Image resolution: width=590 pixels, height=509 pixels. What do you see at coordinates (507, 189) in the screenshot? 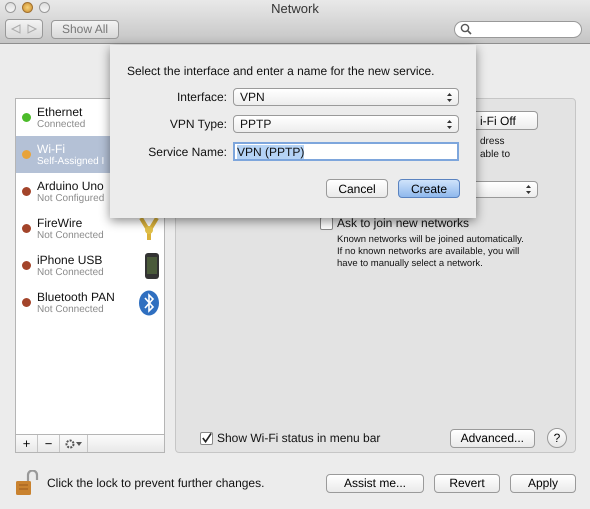
I see `network-name-popup` at bounding box center [507, 189].